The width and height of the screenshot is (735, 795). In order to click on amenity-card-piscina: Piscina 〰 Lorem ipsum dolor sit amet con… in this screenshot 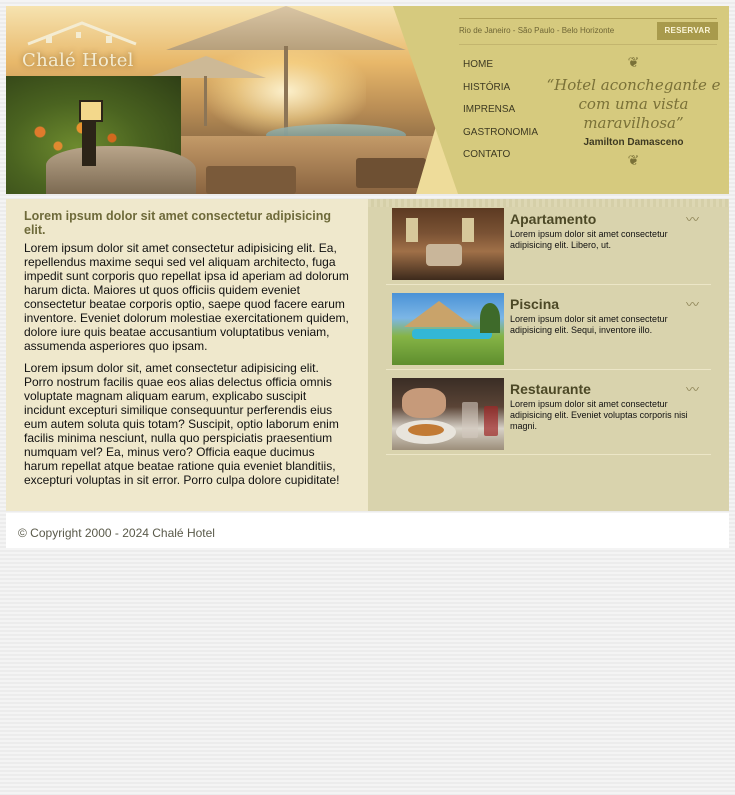, I will do `click(548, 327)`.